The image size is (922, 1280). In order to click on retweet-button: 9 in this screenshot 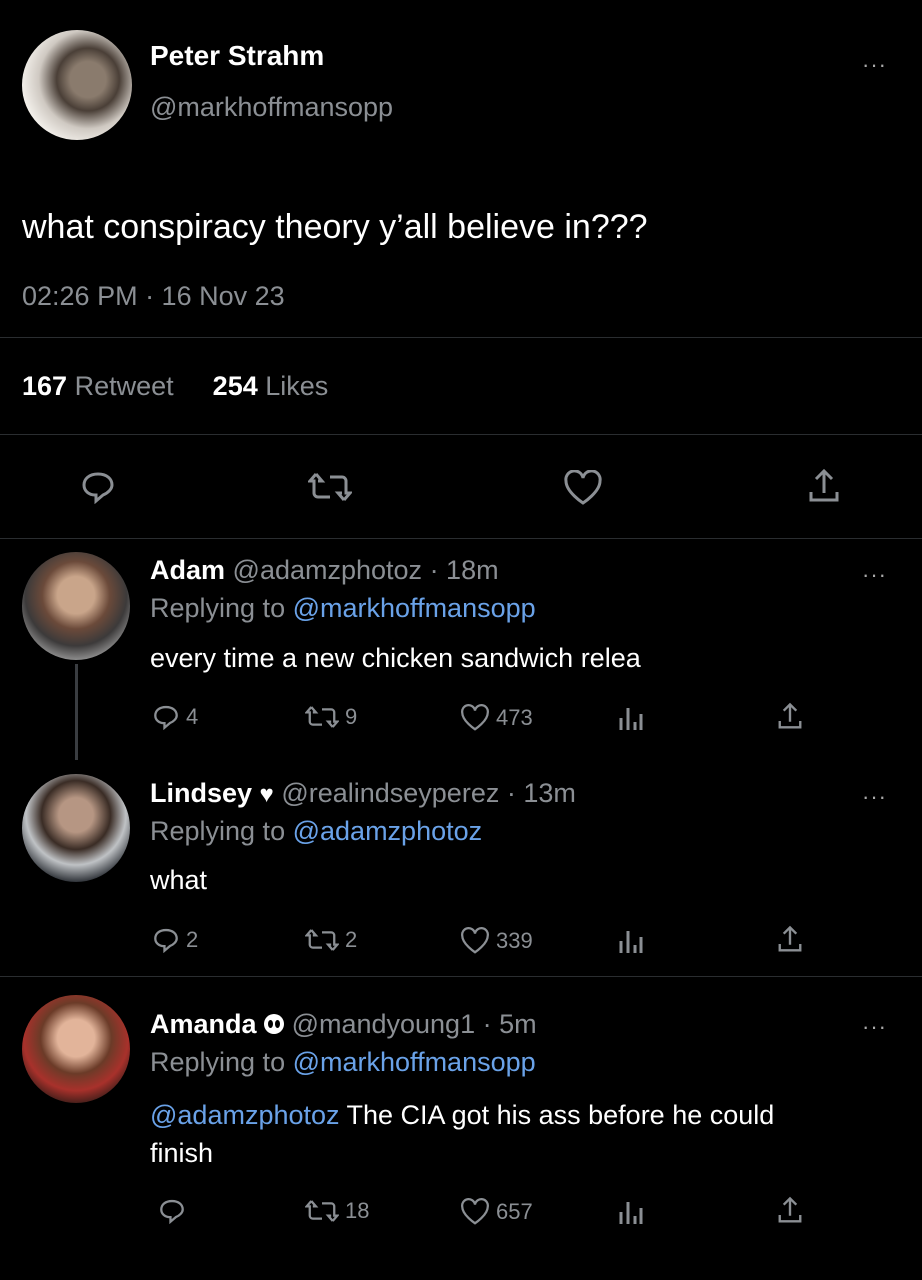, I will do `click(331, 717)`.